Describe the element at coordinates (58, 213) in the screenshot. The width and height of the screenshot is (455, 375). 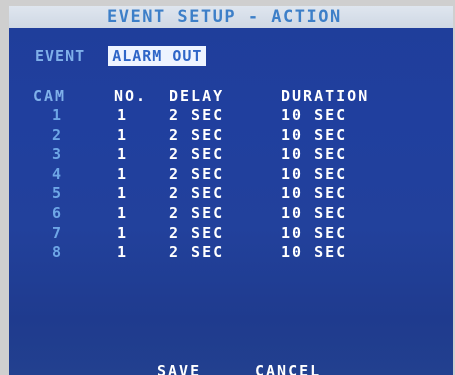
I see `row-cam: 6` at that location.